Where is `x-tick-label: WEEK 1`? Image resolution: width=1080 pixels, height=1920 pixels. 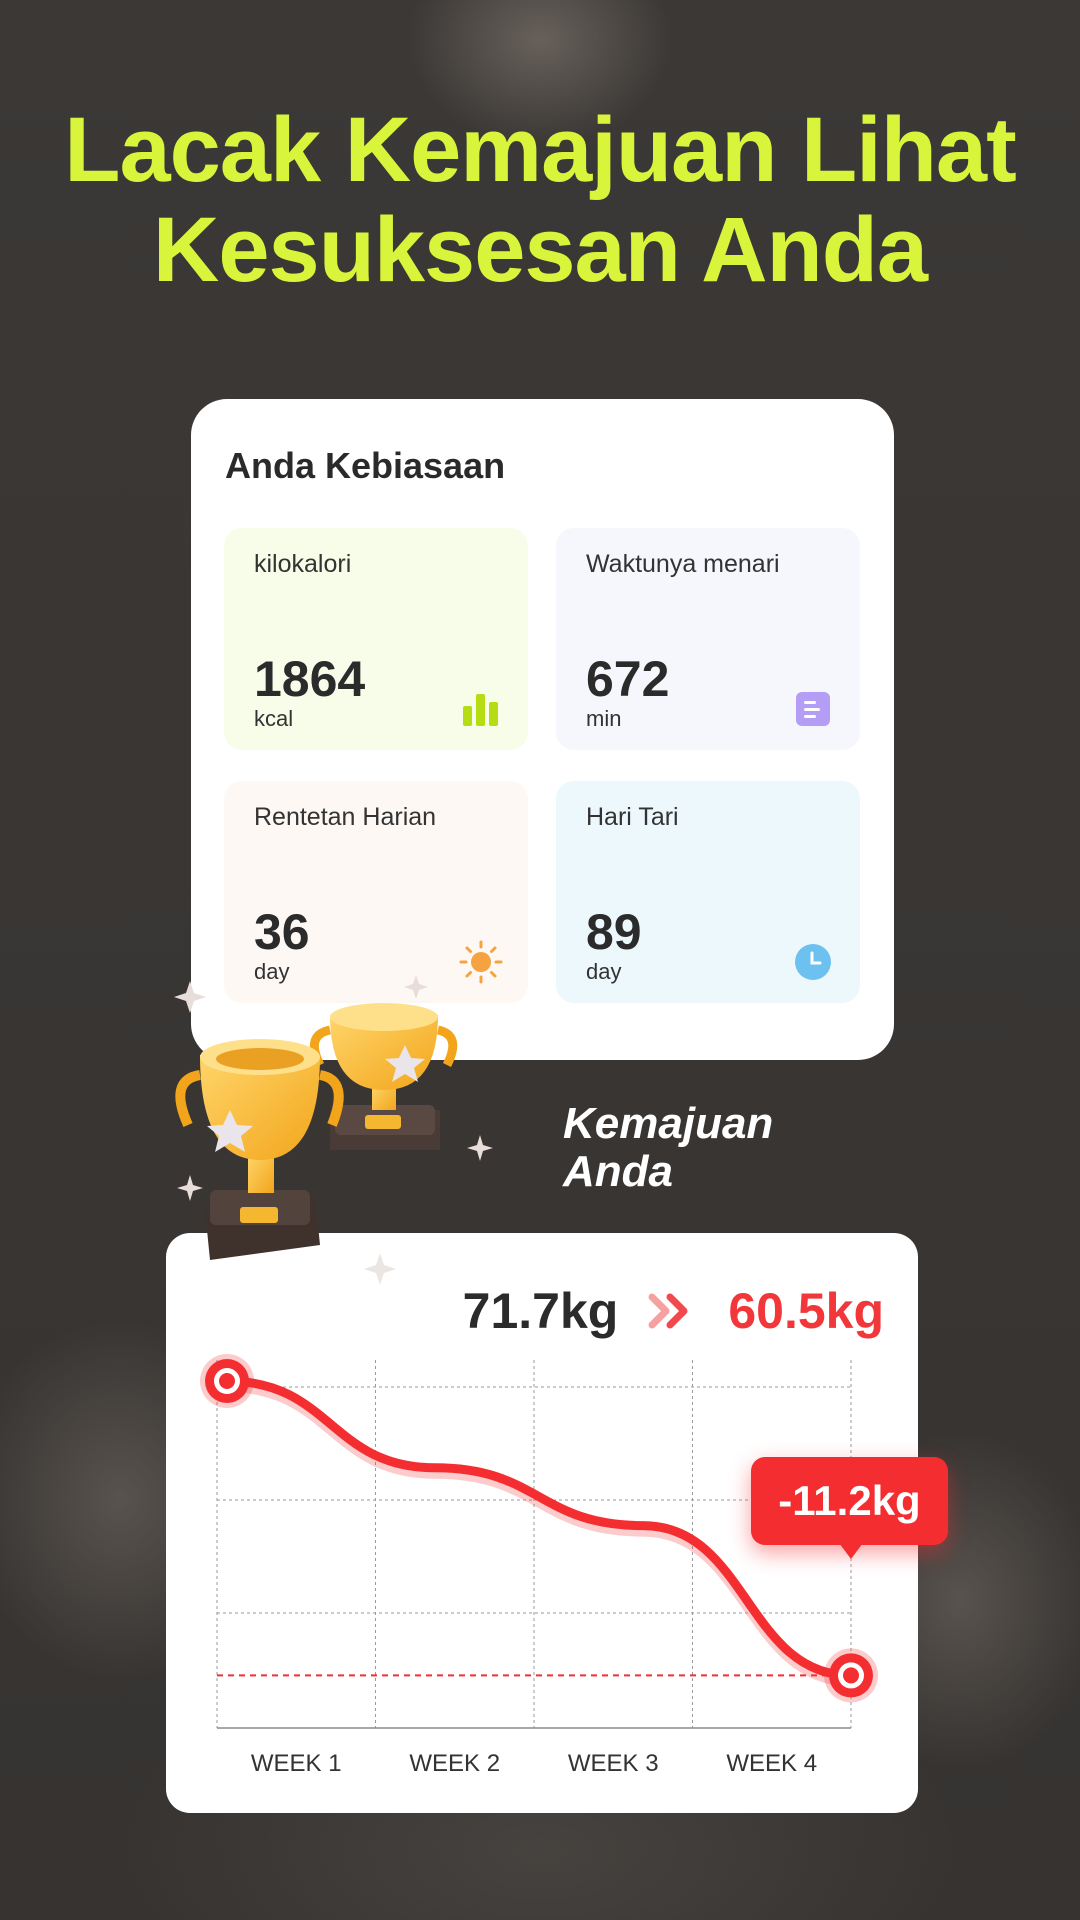
x-tick-label: WEEK 1 is located at coordinates (296, 1763).